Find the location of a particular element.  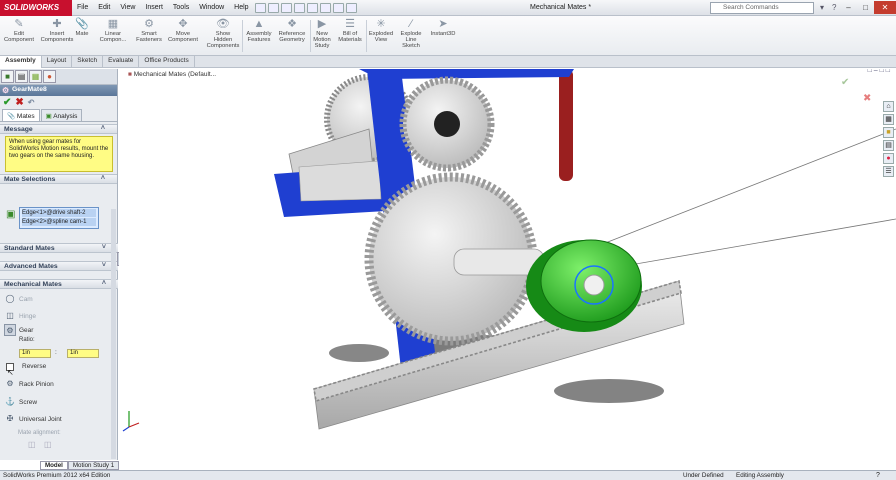

ratio-input-a: 1in is located at coordinates (35, 353).